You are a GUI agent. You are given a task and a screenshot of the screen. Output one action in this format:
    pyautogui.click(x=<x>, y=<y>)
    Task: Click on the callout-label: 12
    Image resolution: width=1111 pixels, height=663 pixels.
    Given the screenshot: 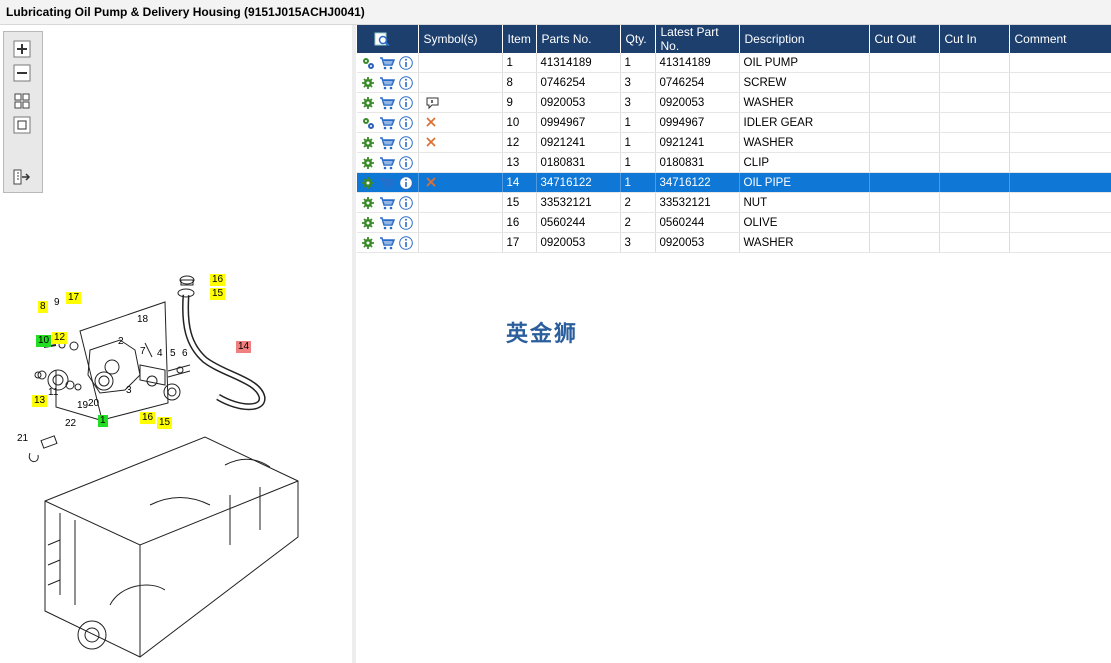 What is the action you would take?
    pyautogui.click(x=60, y=338)
    